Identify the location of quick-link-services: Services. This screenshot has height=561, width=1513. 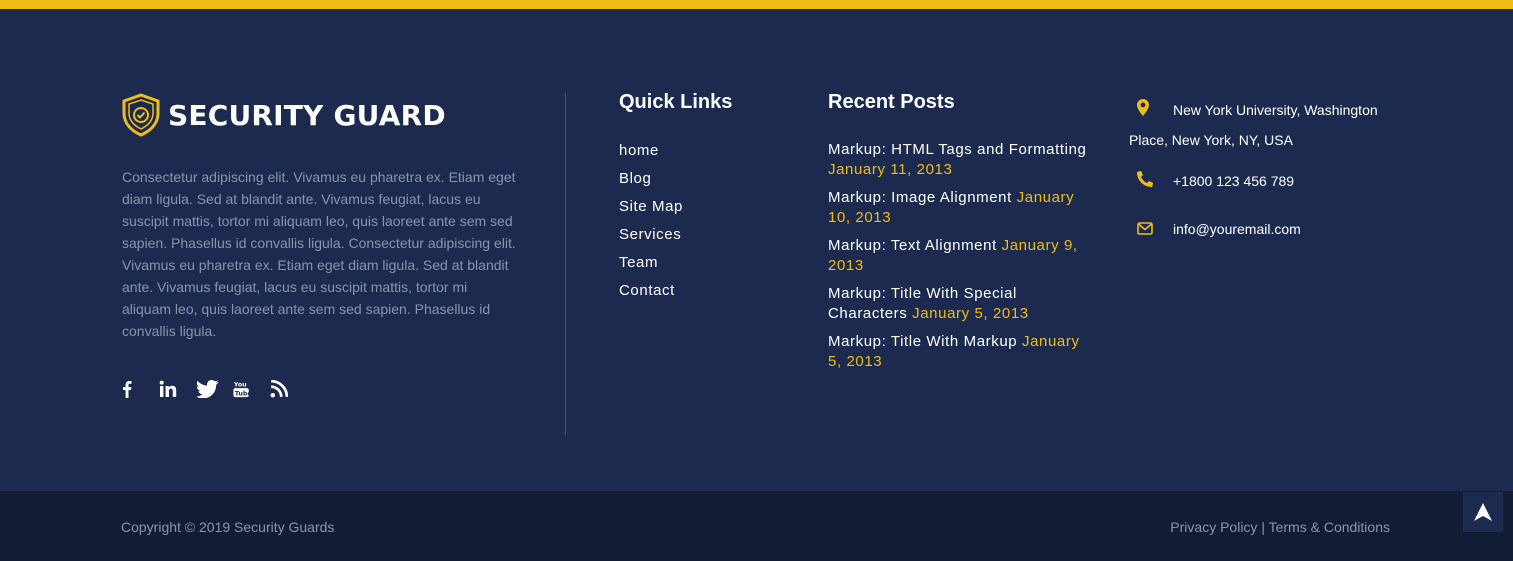
(651, 238).